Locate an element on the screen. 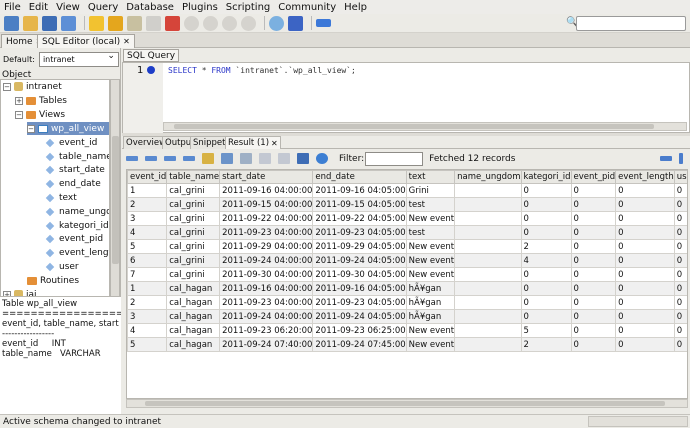 This screenshot has width=690, height=428. table-cell: 4 is located at coordinates (546, 260).